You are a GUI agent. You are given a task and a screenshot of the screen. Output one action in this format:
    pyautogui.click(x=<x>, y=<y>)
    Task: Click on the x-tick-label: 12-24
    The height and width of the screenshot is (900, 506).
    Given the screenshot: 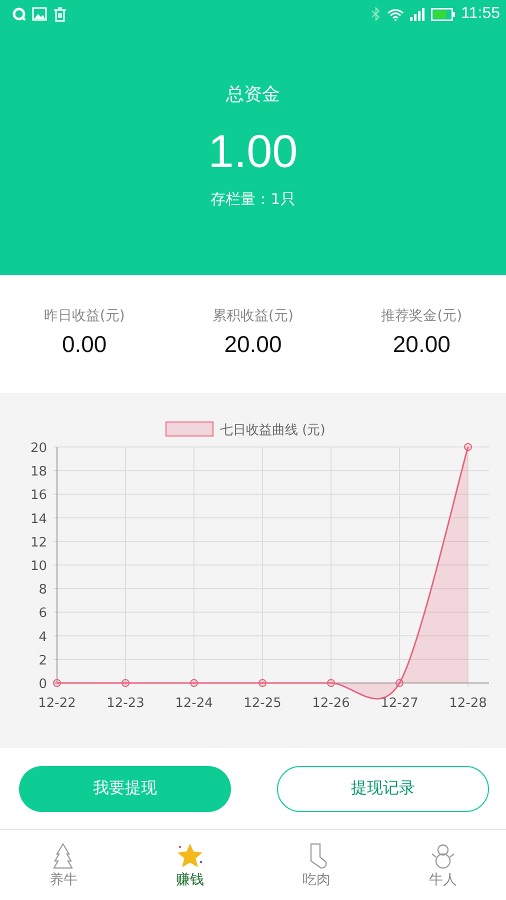 What is the action you would take?
    pyautogui.click(x=194, y=703)
    